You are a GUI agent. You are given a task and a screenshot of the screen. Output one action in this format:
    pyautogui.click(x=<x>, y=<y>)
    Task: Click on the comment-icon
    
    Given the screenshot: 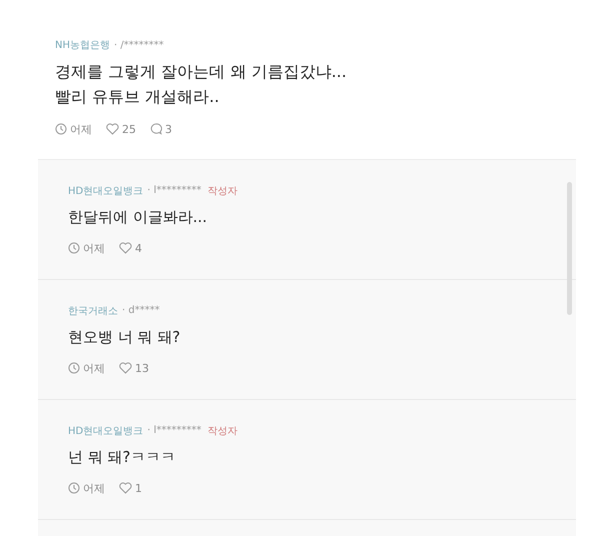 What is the action you would take?
    pyautogui.click(x=156, y=129)
    